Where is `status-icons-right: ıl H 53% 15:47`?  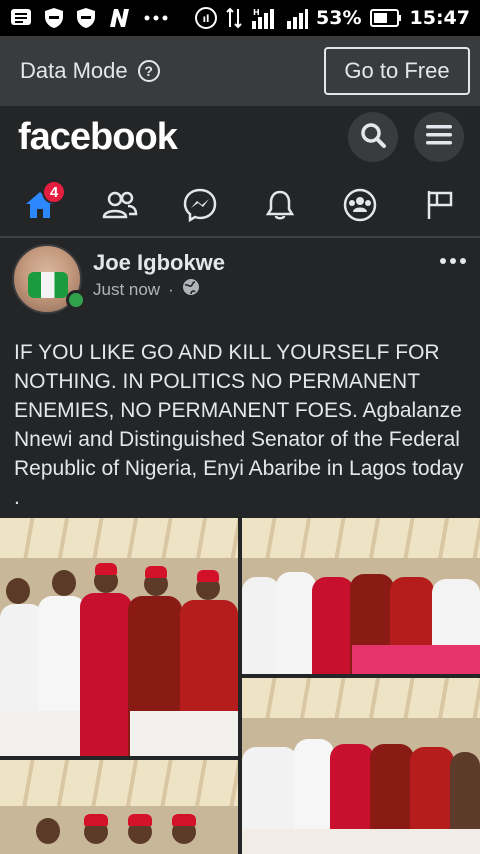 status-icons-right: ıl H 53% 15:47 is located at coordinates (332, 18).